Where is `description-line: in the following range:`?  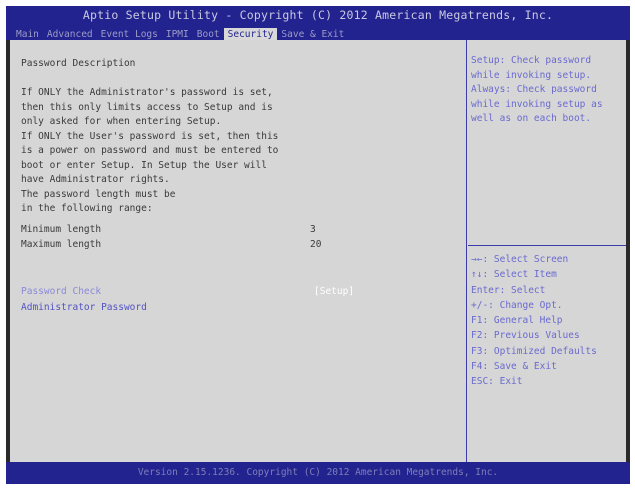
description-line: in the following range: is located at coordinates (87, 208).